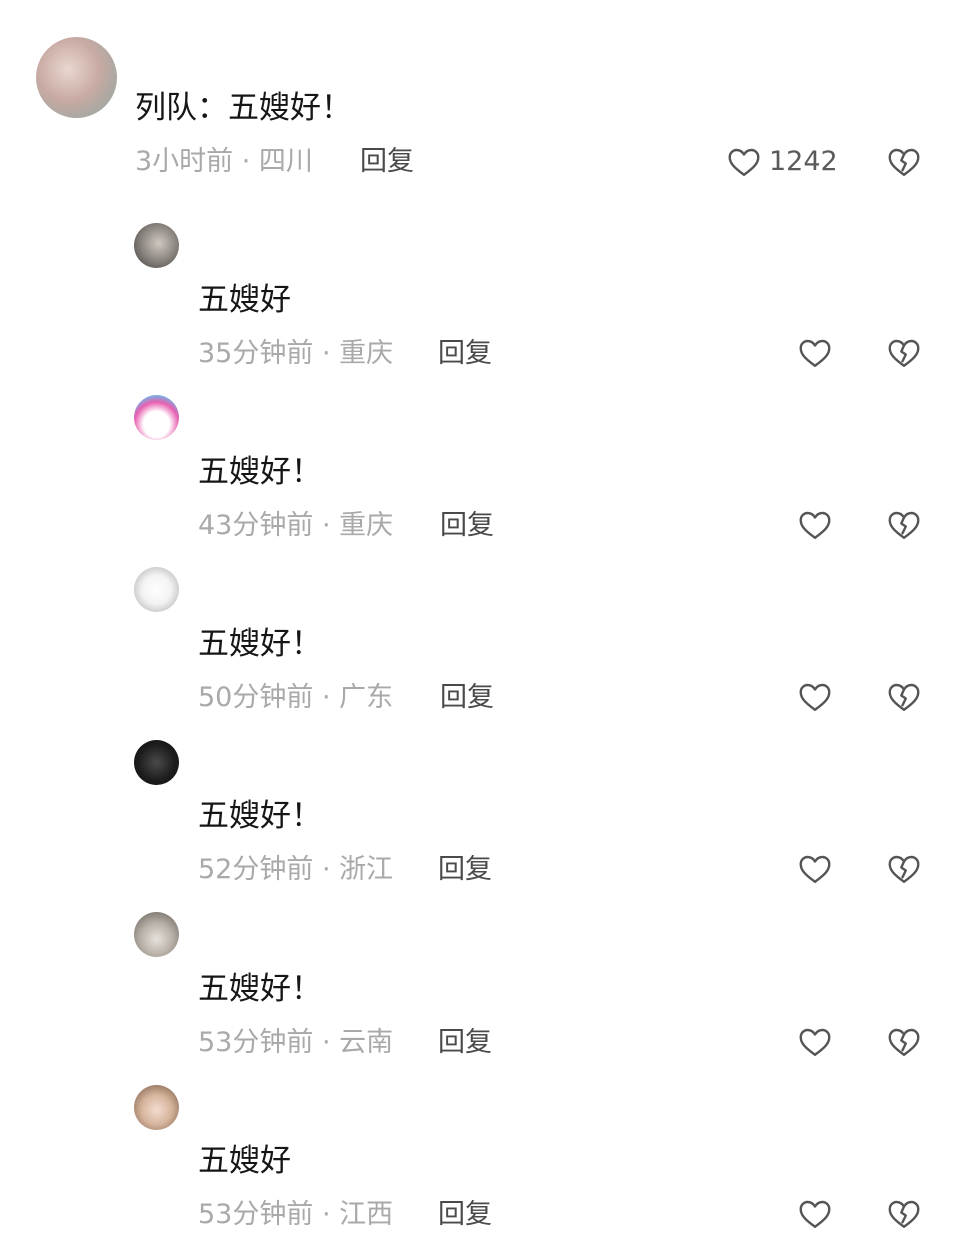  What do you see at coordinates (296, 1042) in the screenshot?
I see `comment-meta: 53分钟前 · 云南` at bounding box center [296, 1042].